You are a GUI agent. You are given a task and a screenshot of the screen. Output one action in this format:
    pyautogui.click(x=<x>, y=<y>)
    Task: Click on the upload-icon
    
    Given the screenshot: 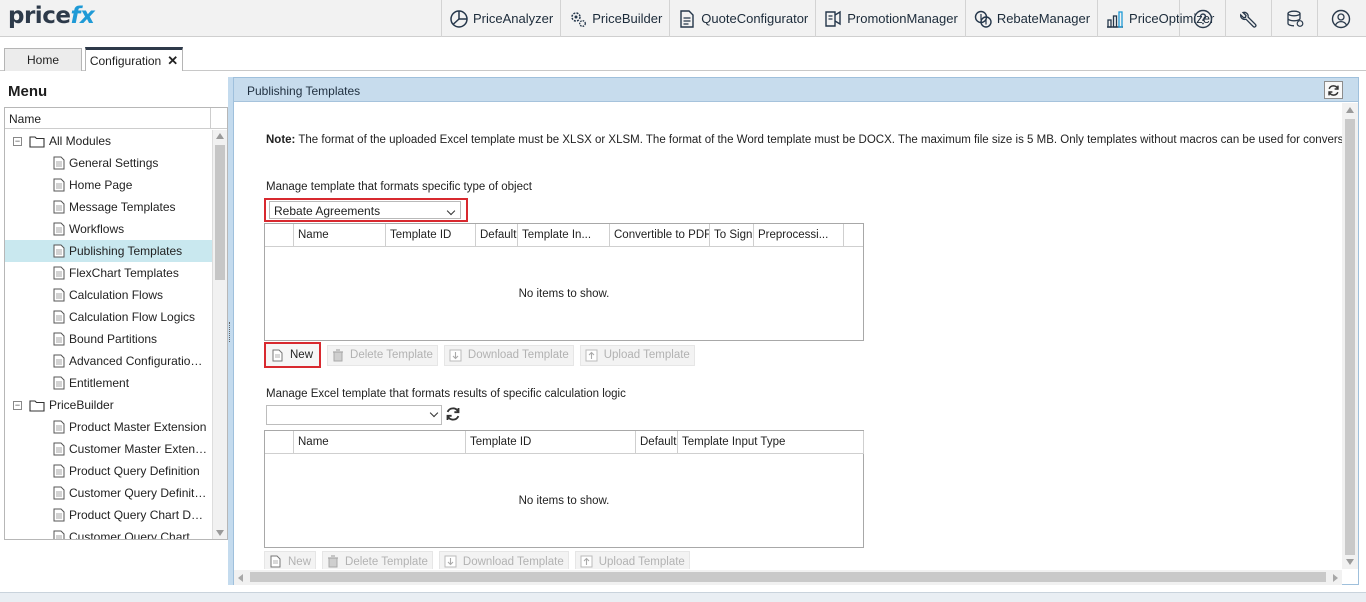 What is the action you would take?
    pyautogui.click(x=586, y=561)
    